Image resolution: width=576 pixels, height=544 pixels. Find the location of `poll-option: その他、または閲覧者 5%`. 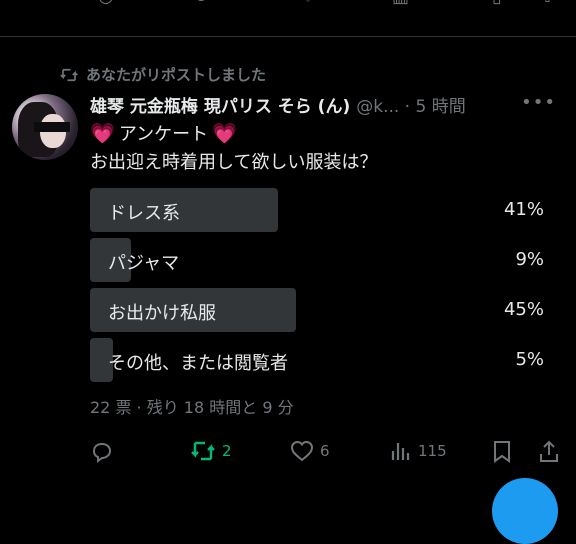

poll-option: その他、または閲覧者 5% is located at coordinates (319, 360).